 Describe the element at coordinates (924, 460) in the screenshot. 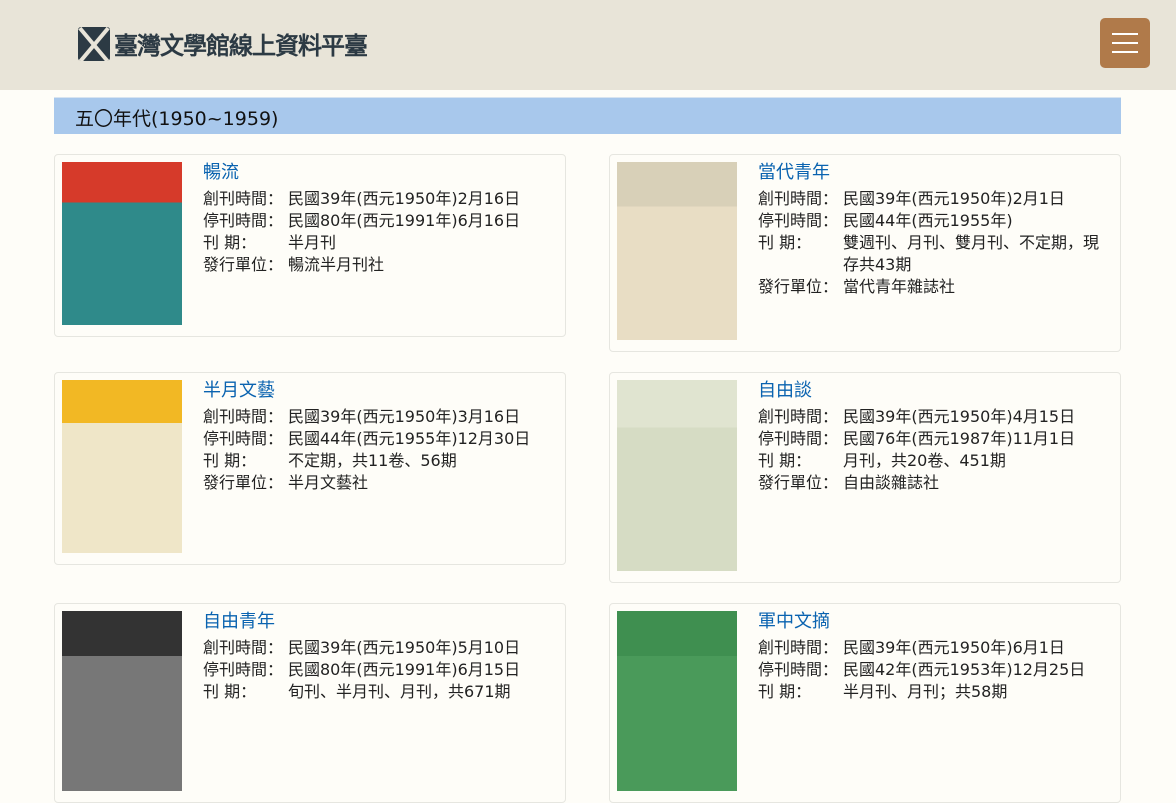

I see `field-value: 月刊，共20卷、451期` at that location.